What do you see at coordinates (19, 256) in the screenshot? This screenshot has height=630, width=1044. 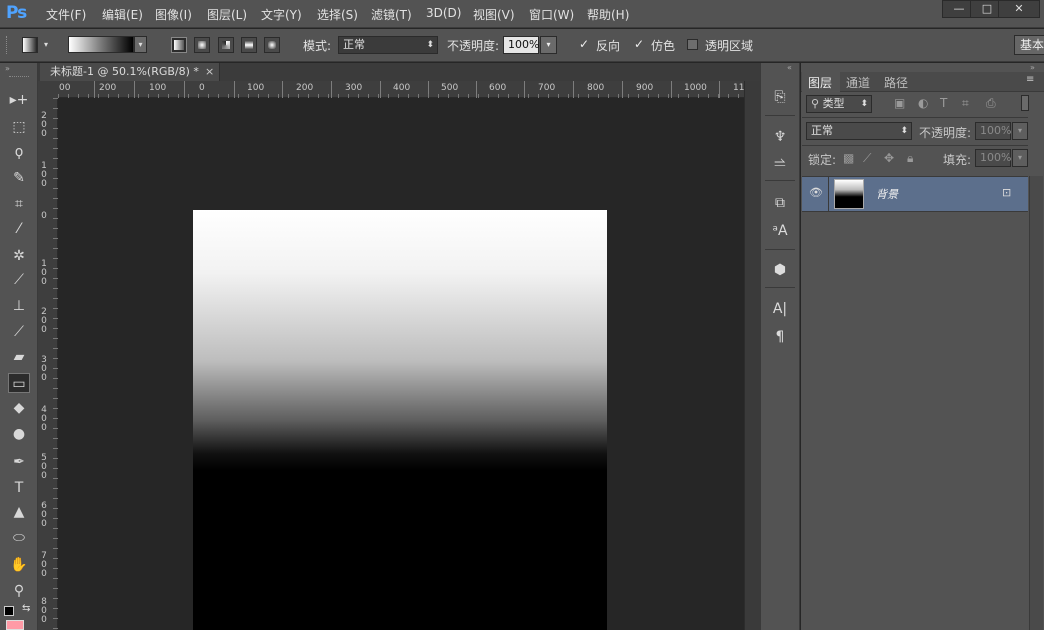 I see `healing-icon: ✲` at bounding box center [19, 256].